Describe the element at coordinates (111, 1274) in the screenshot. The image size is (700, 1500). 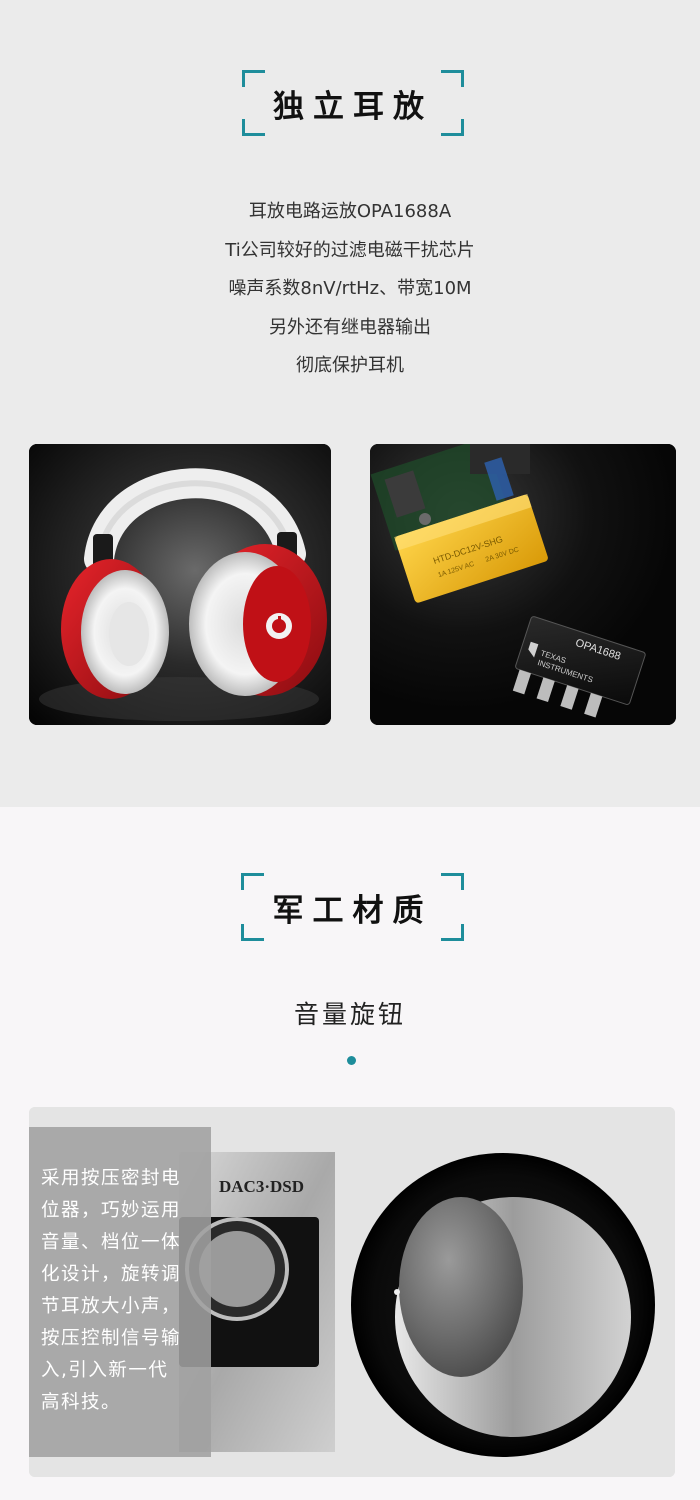
I see `overlay-line: 化设计，旋转调` at that location.